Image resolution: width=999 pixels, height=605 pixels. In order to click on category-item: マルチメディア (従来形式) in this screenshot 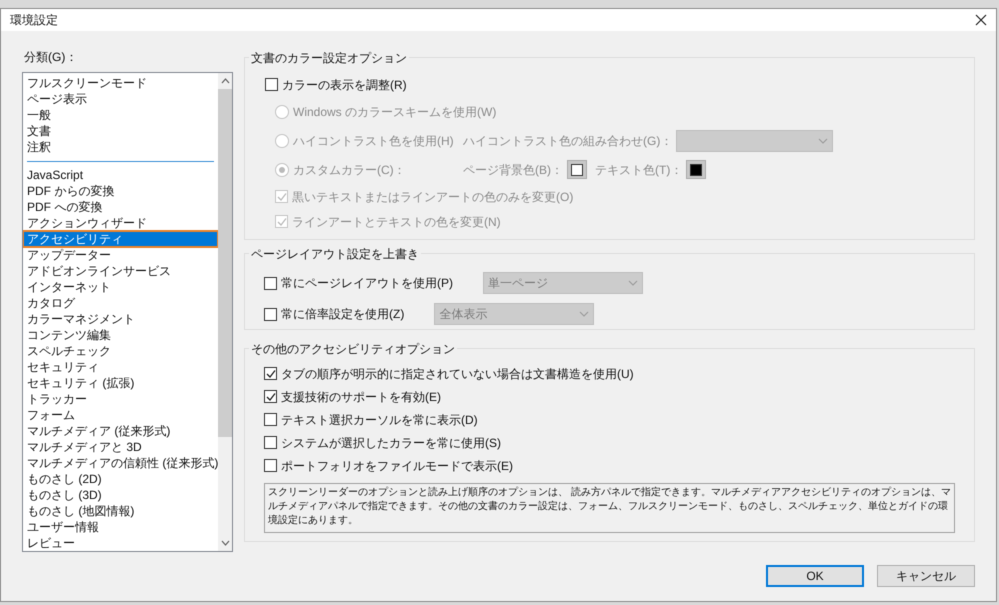, I will do `click(120, 431)`.